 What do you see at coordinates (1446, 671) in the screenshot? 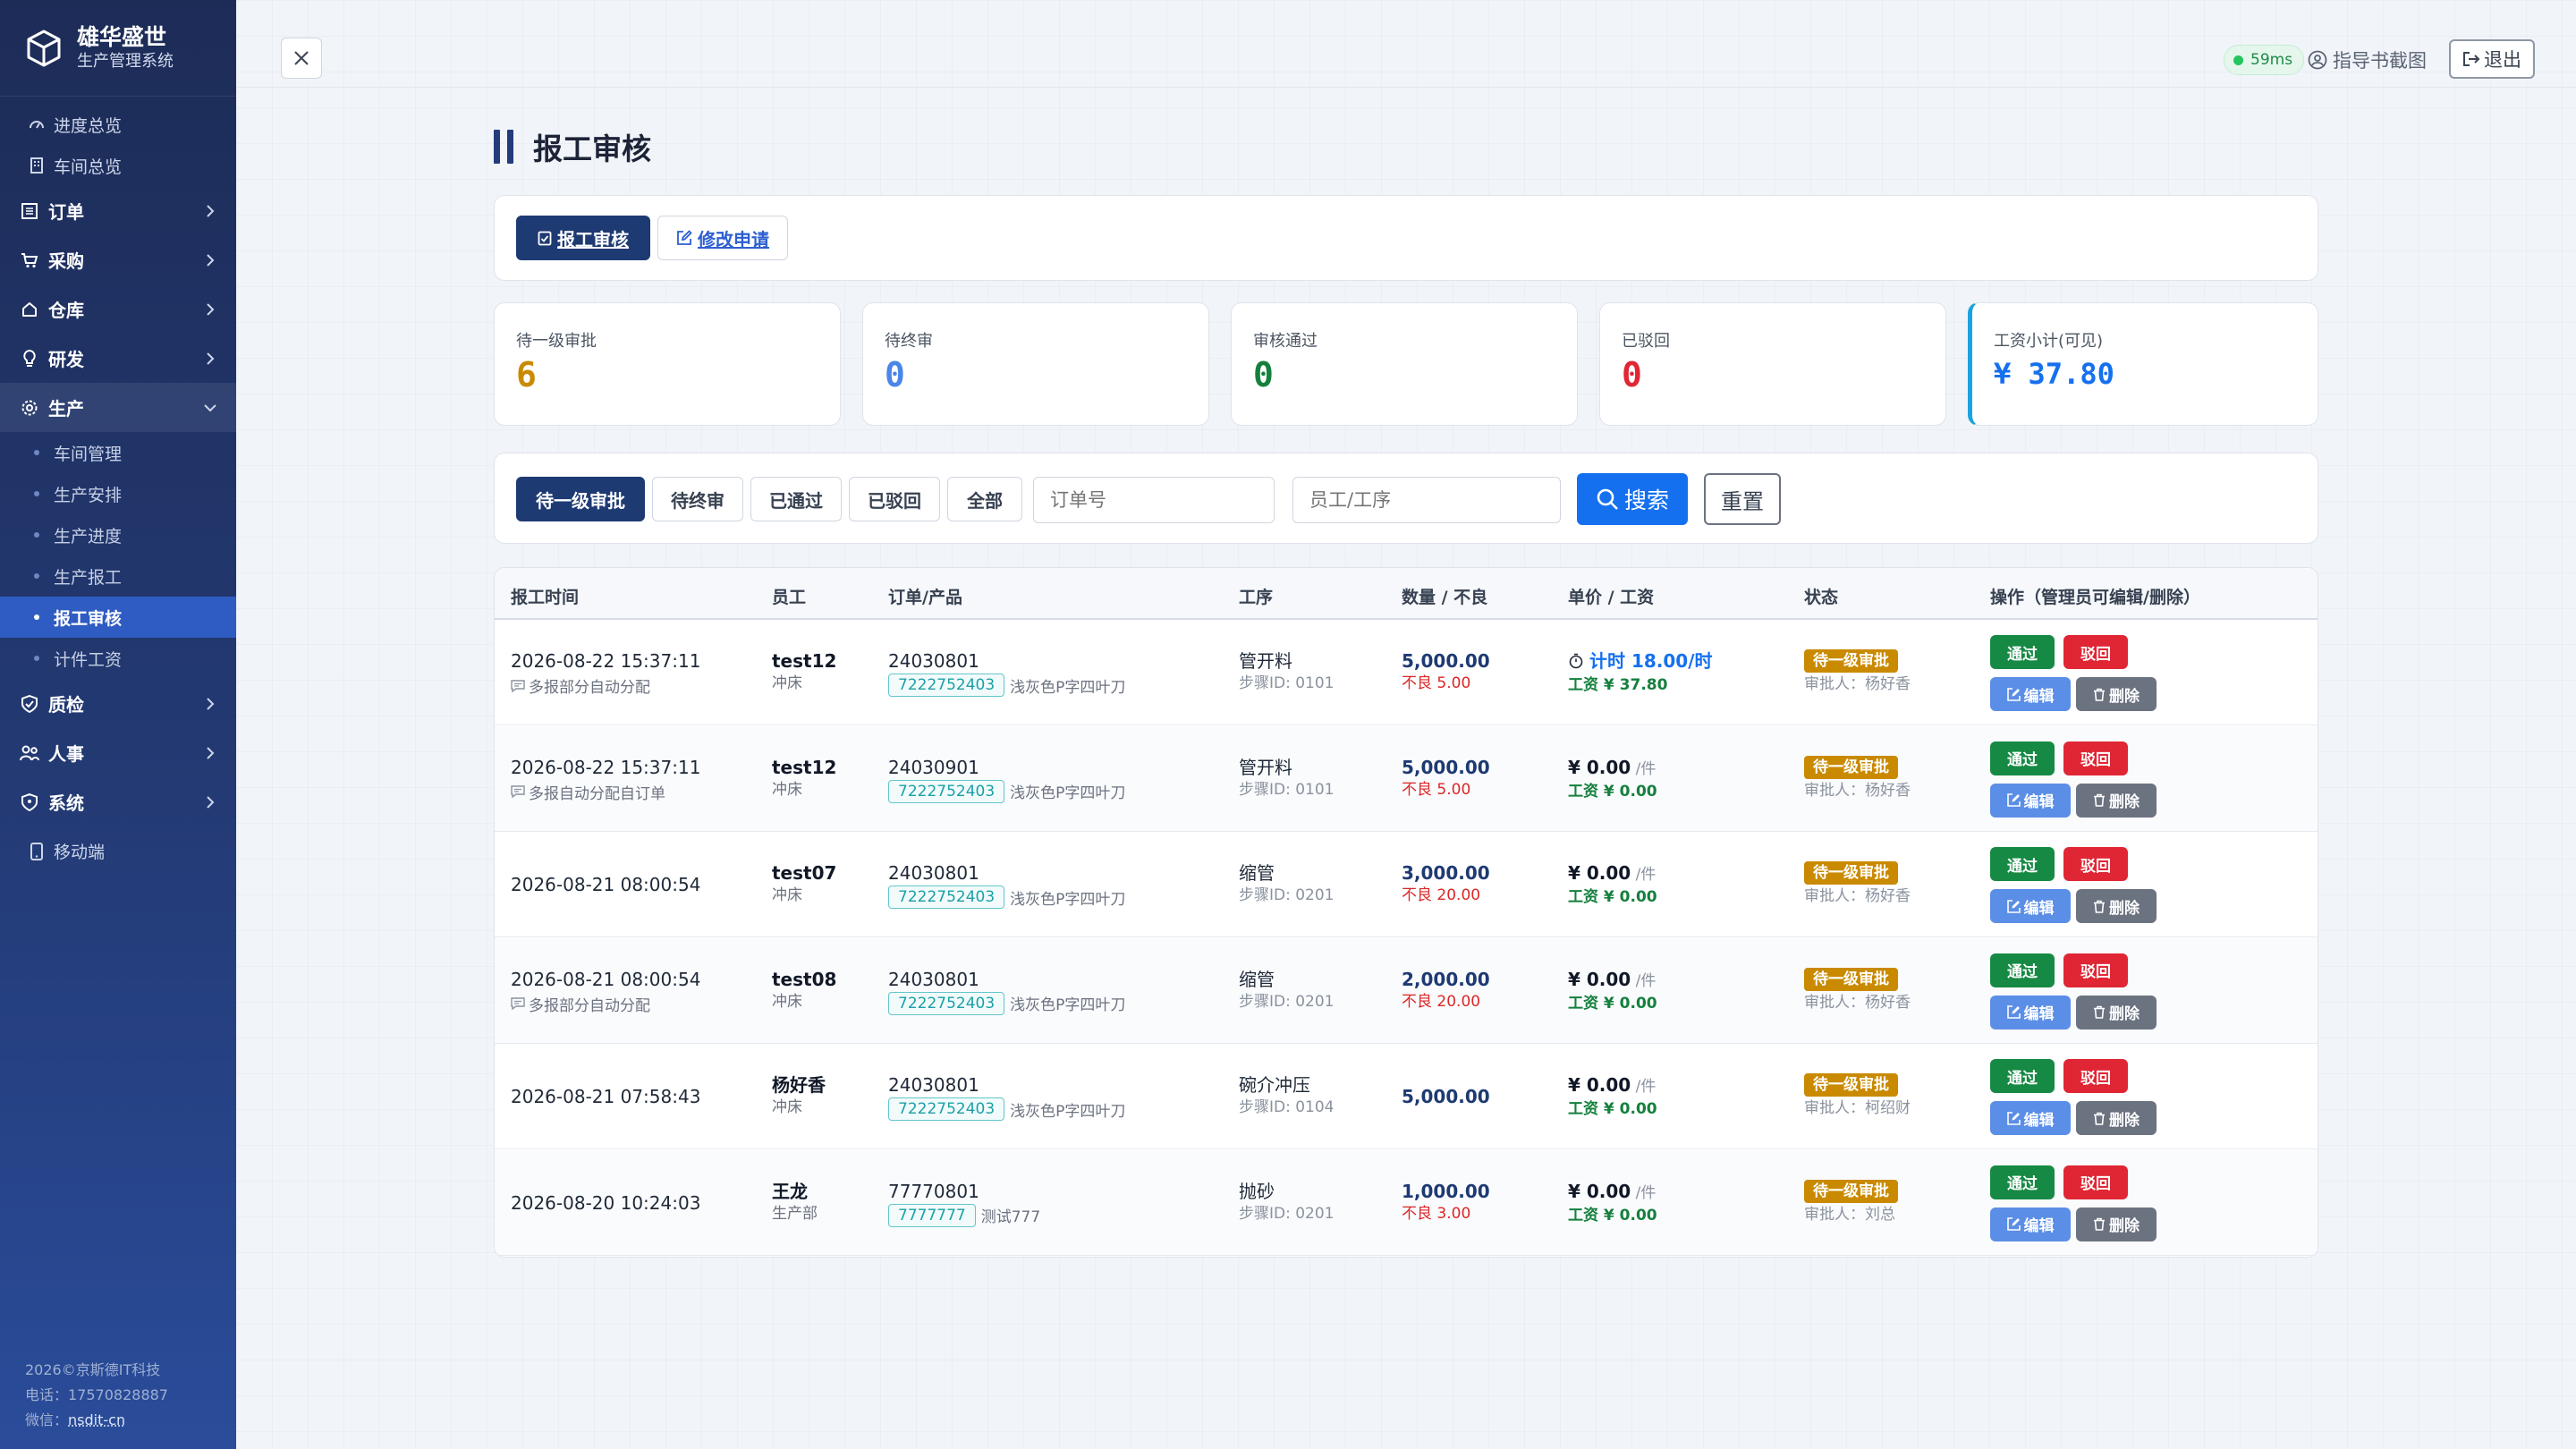
I see `cell-quantity: 5,000.00 不良 5.00` at bounding box center [1446, 671].